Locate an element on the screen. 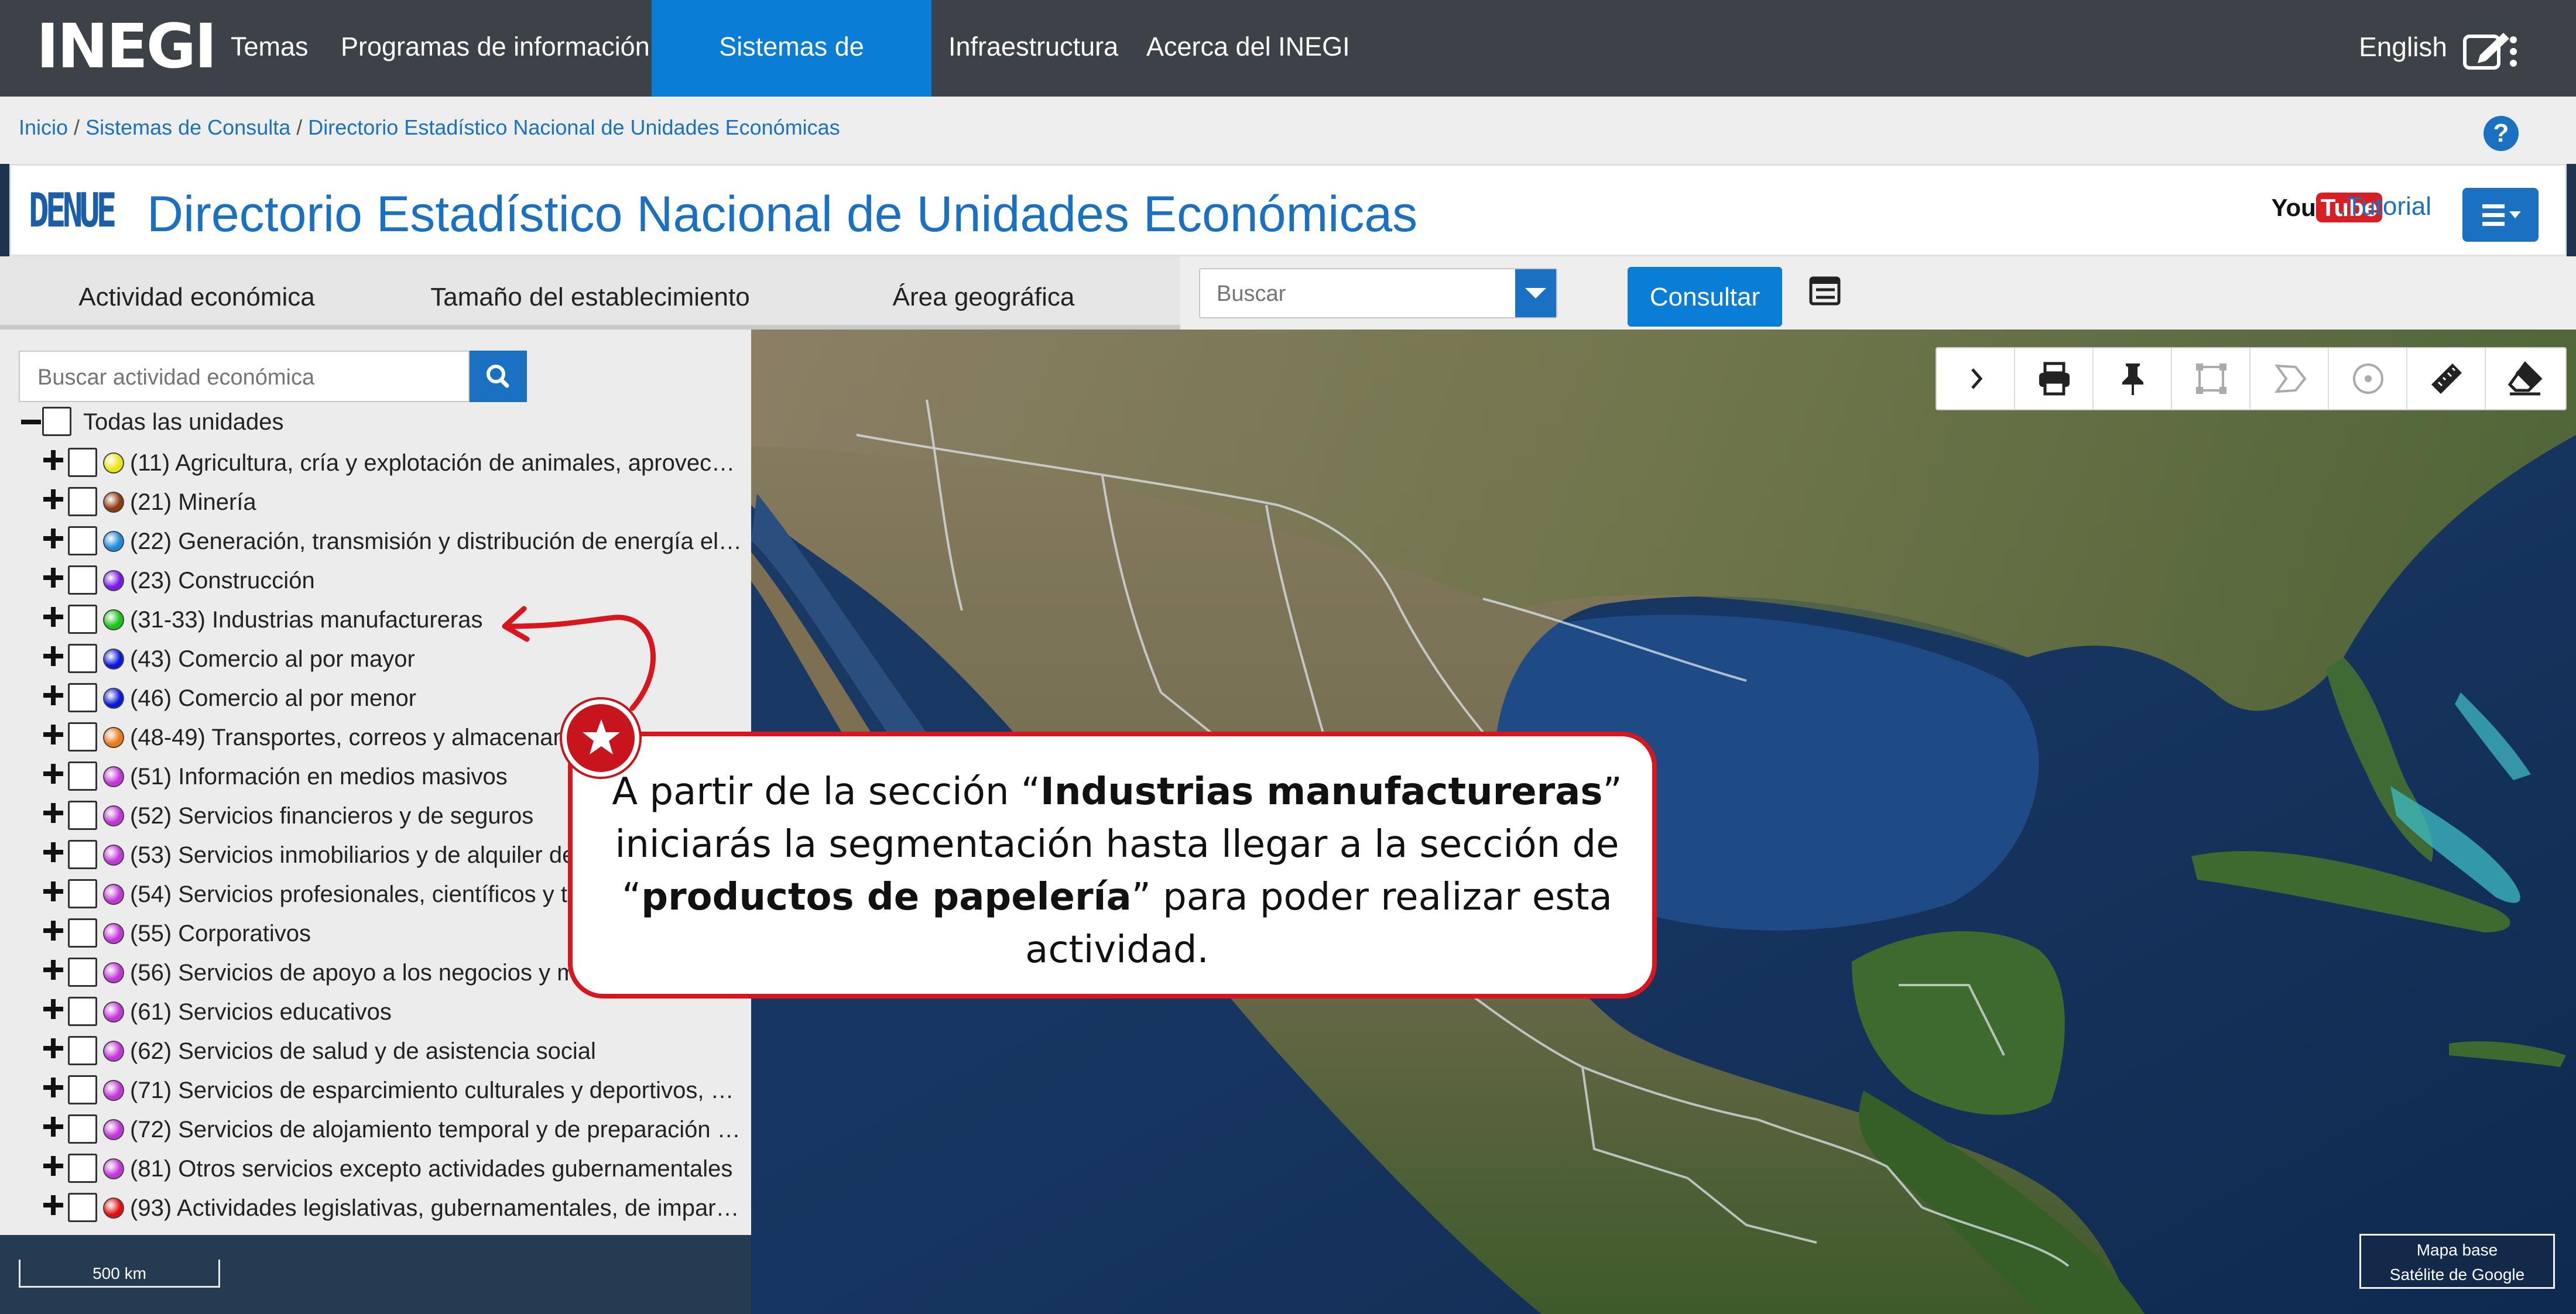 The image size is (2576, 1314). rectangle-select-button is located at coordinates (2211, 378).